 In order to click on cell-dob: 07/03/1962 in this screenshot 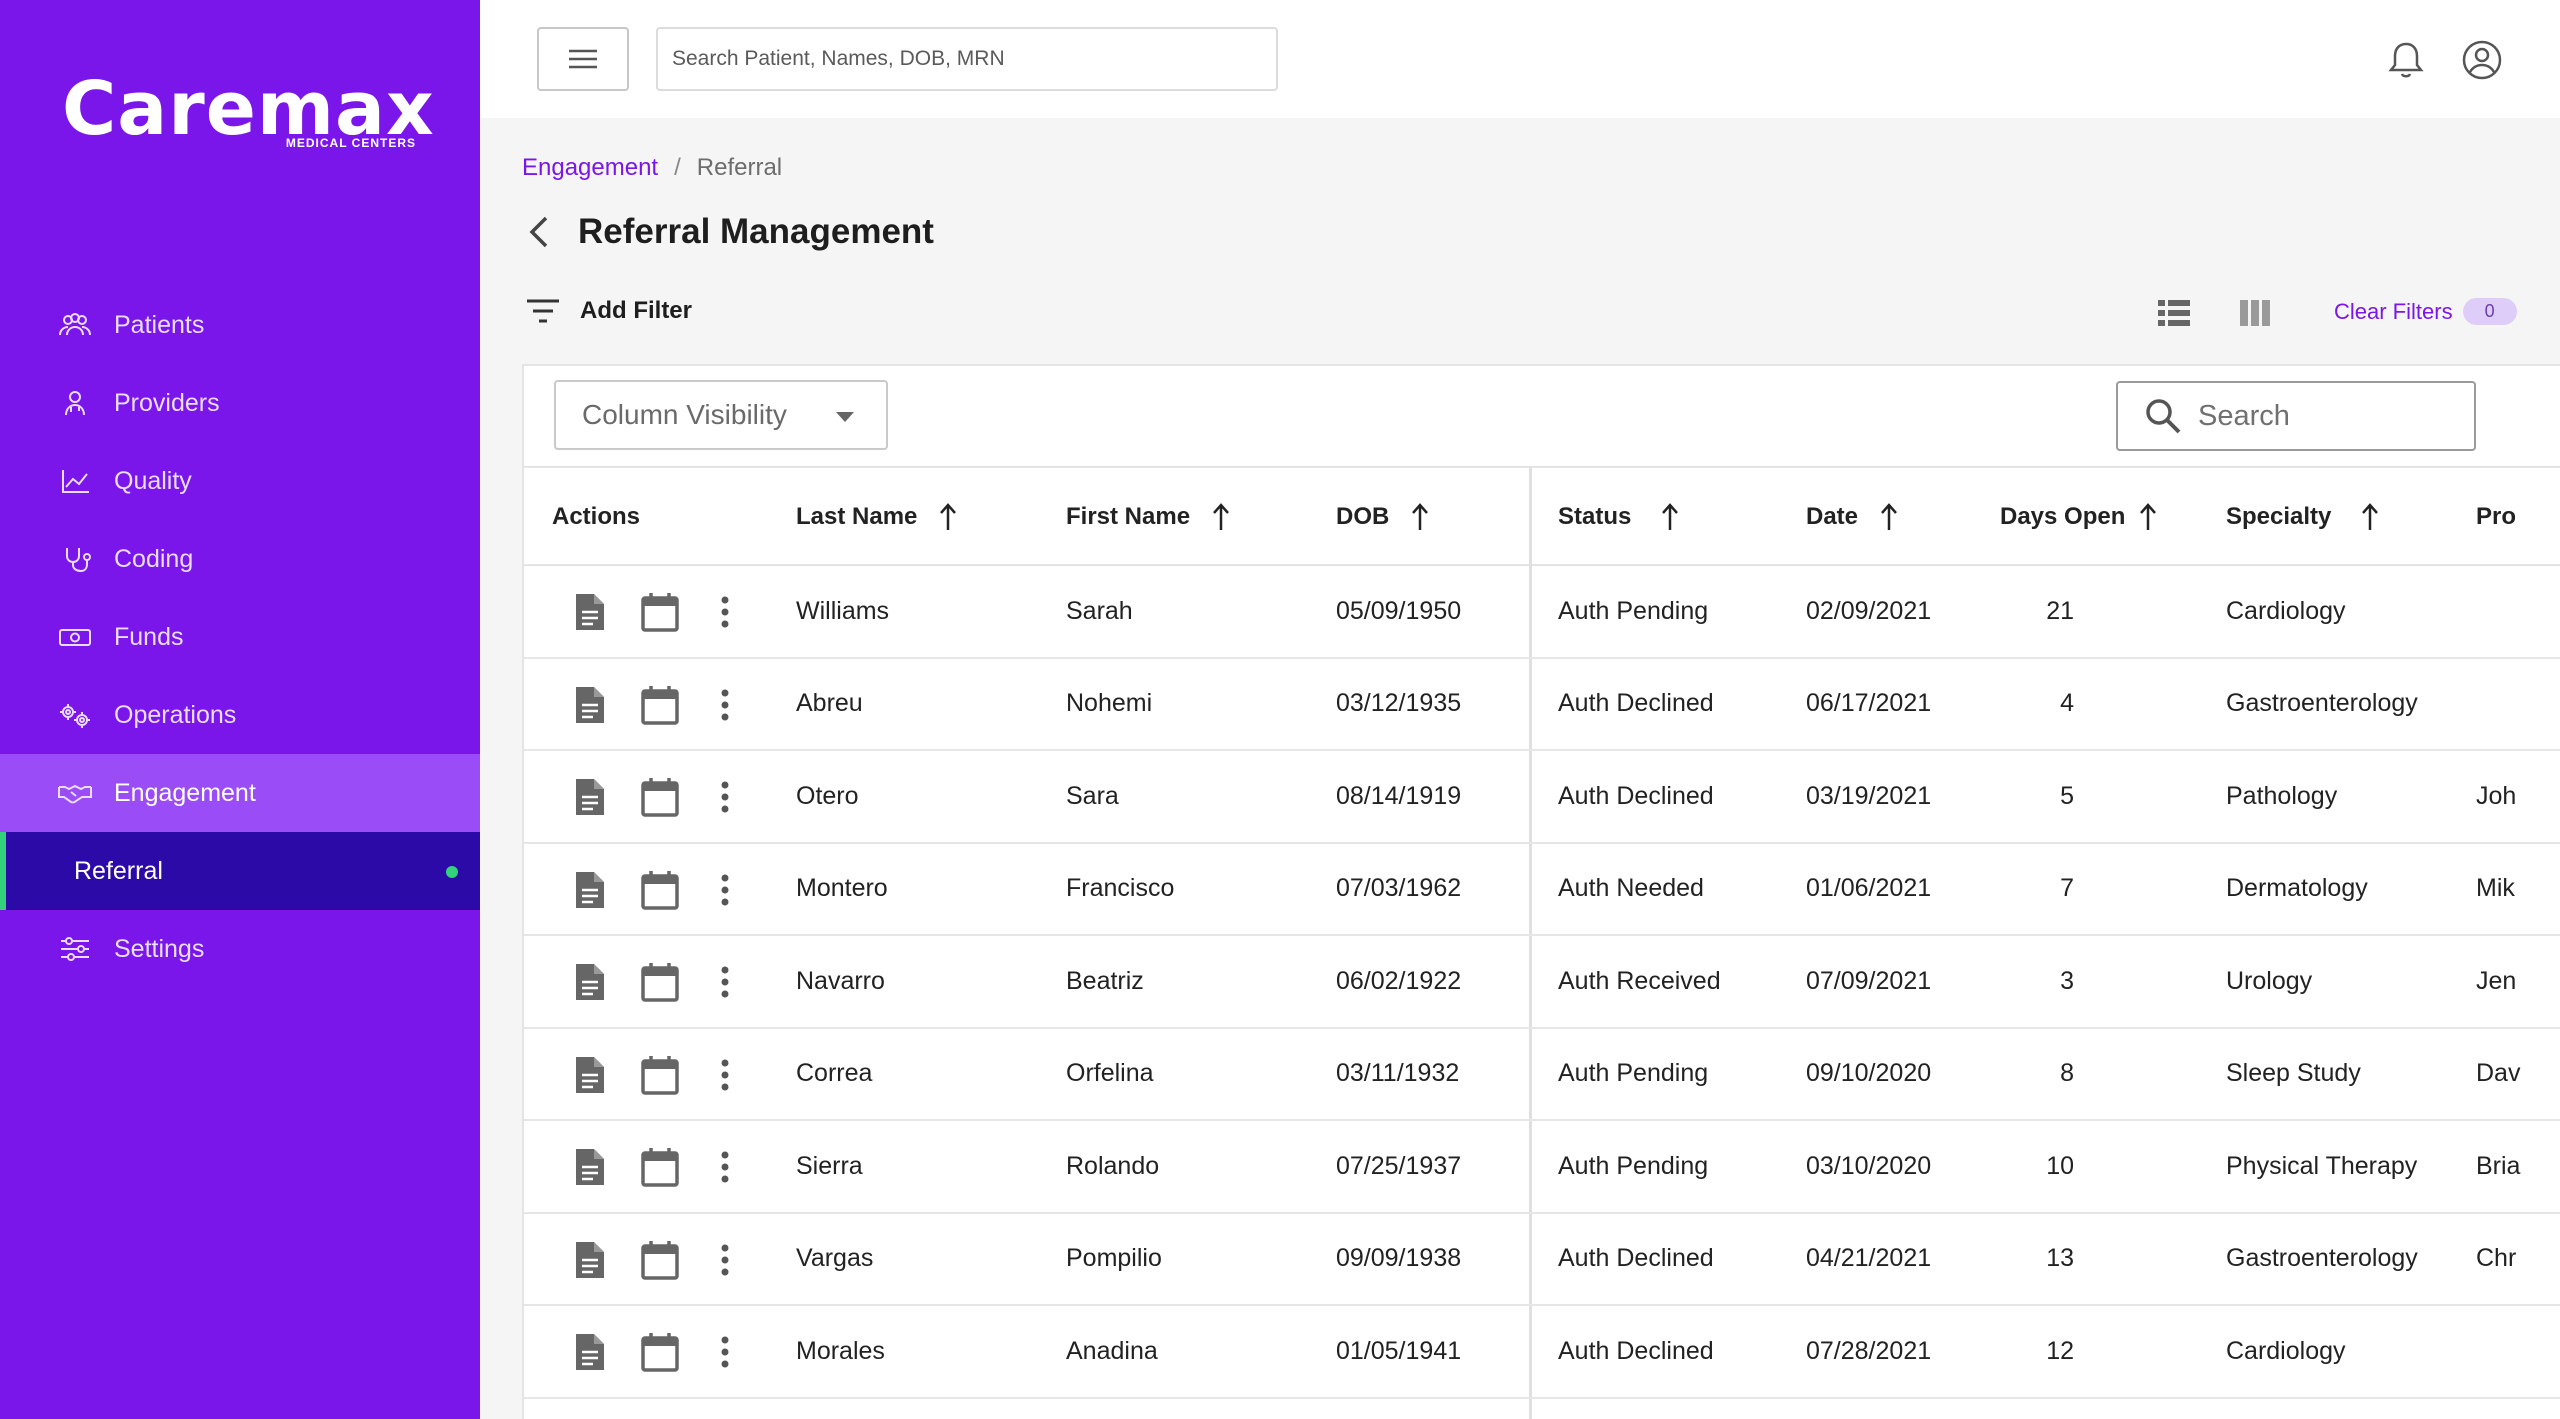, I will do `click(1399, 888)`.